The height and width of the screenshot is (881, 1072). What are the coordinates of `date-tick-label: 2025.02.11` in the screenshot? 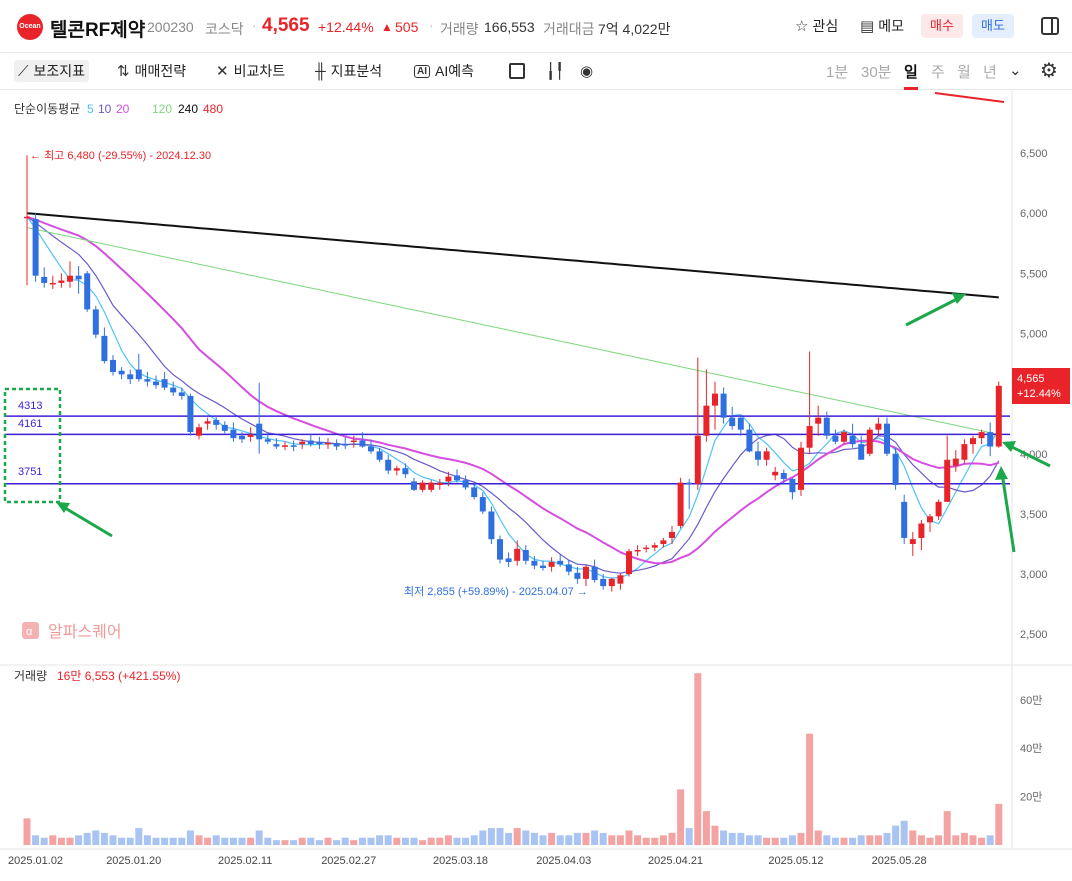 It's located at (245, 861).